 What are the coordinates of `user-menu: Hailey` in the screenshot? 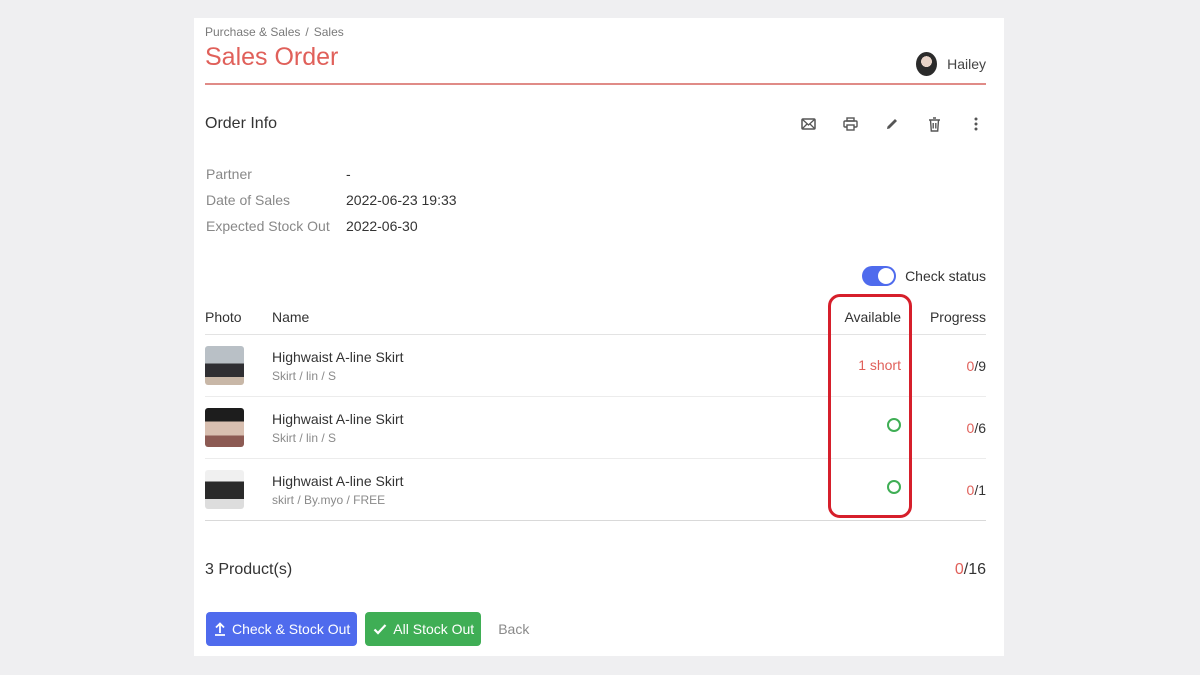 It's located at (951, 64).